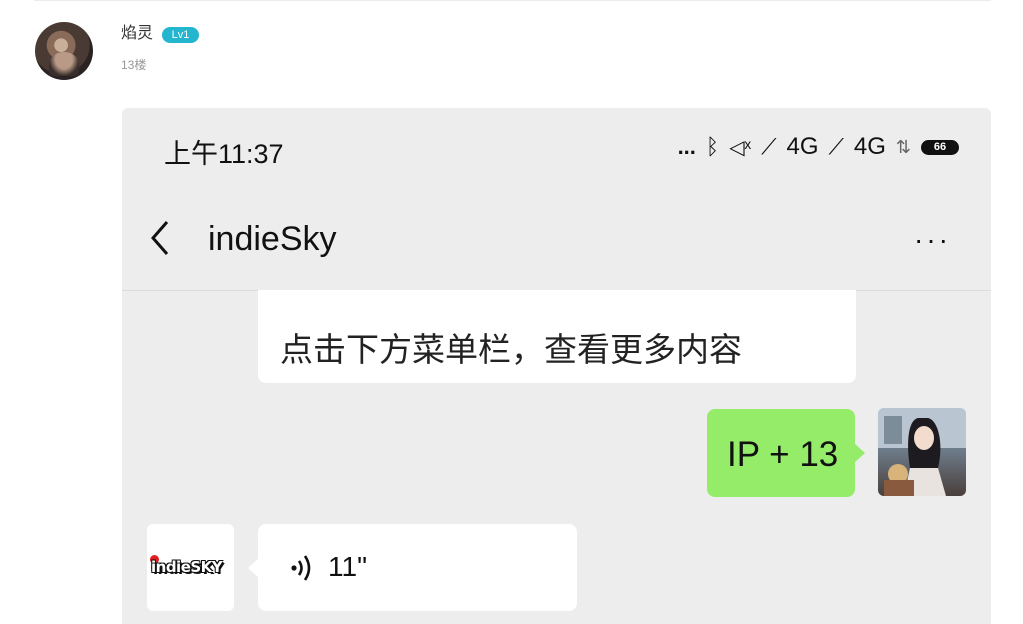 This screenshot has height=624, width=1023. What do you see at coordinates (412, 567) in the screenshot?
I see `voice-message-bubble: 11"` at bounding box center [412, 567].